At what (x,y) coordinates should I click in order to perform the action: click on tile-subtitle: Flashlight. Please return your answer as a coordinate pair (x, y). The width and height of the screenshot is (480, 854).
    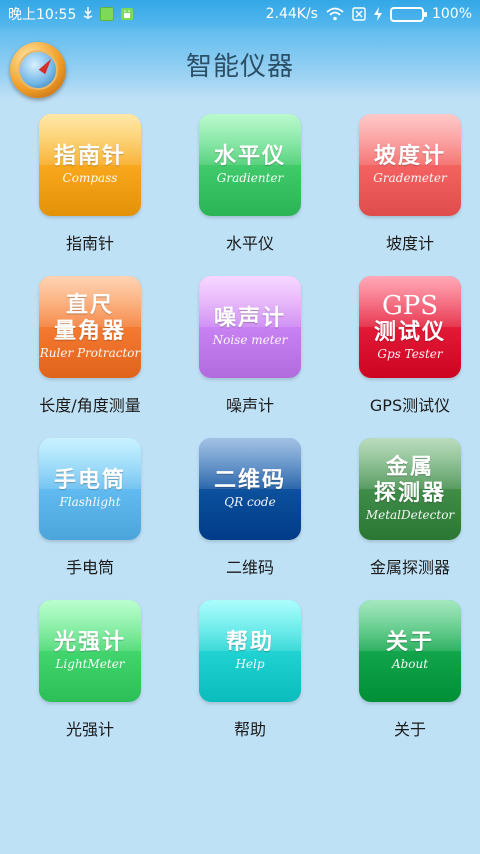
    Looking at the image, I should click on (90, 502).